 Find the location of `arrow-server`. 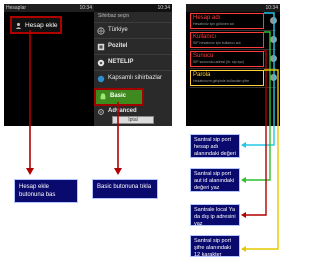

arrow-server is located at coordinates (256, 133).